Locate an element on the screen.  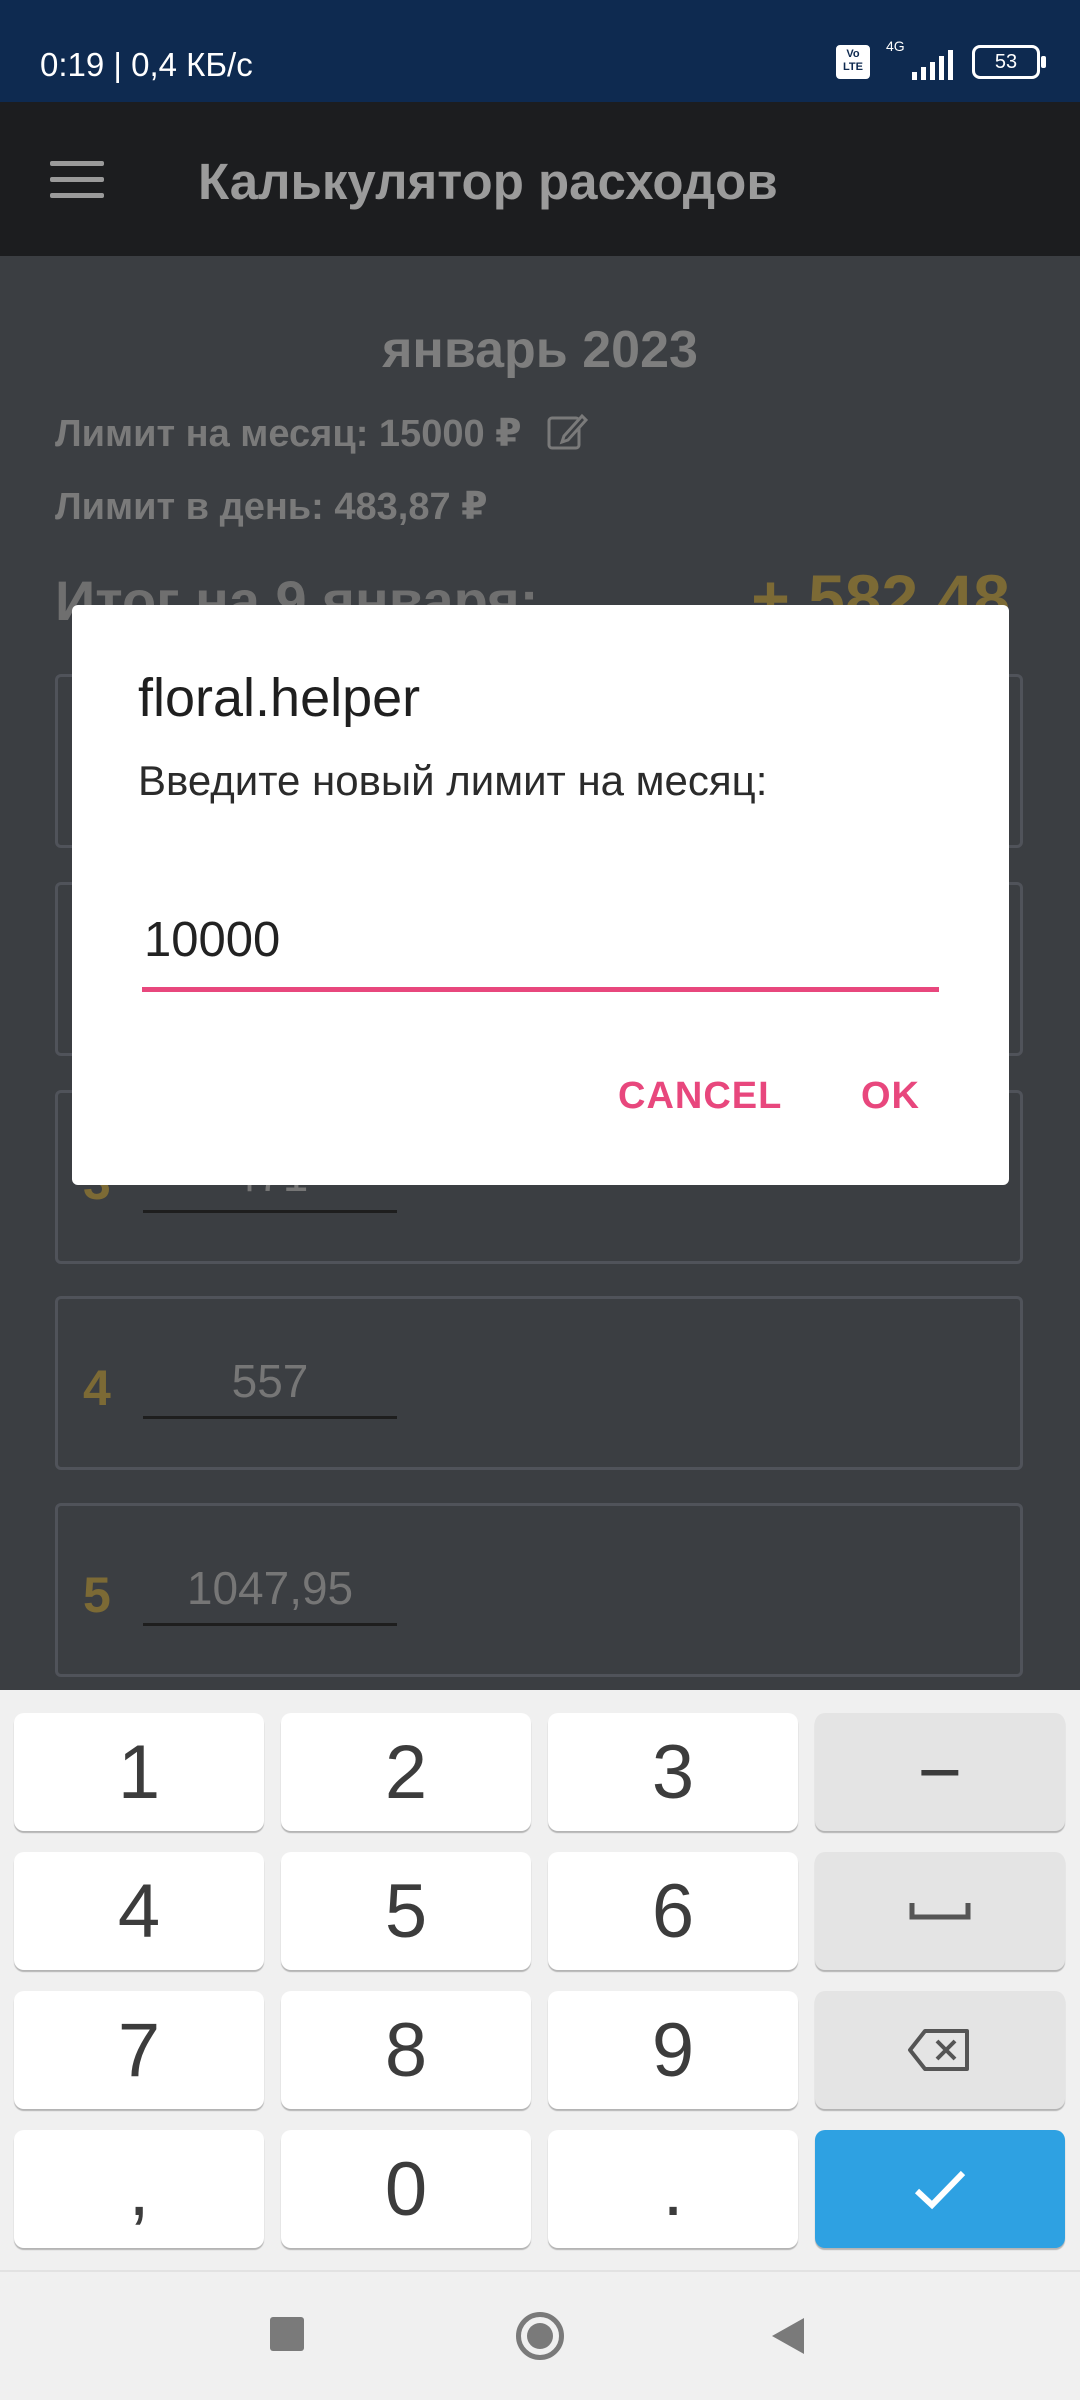
battery-icon: 53 is located at coordinates (1009, 62).